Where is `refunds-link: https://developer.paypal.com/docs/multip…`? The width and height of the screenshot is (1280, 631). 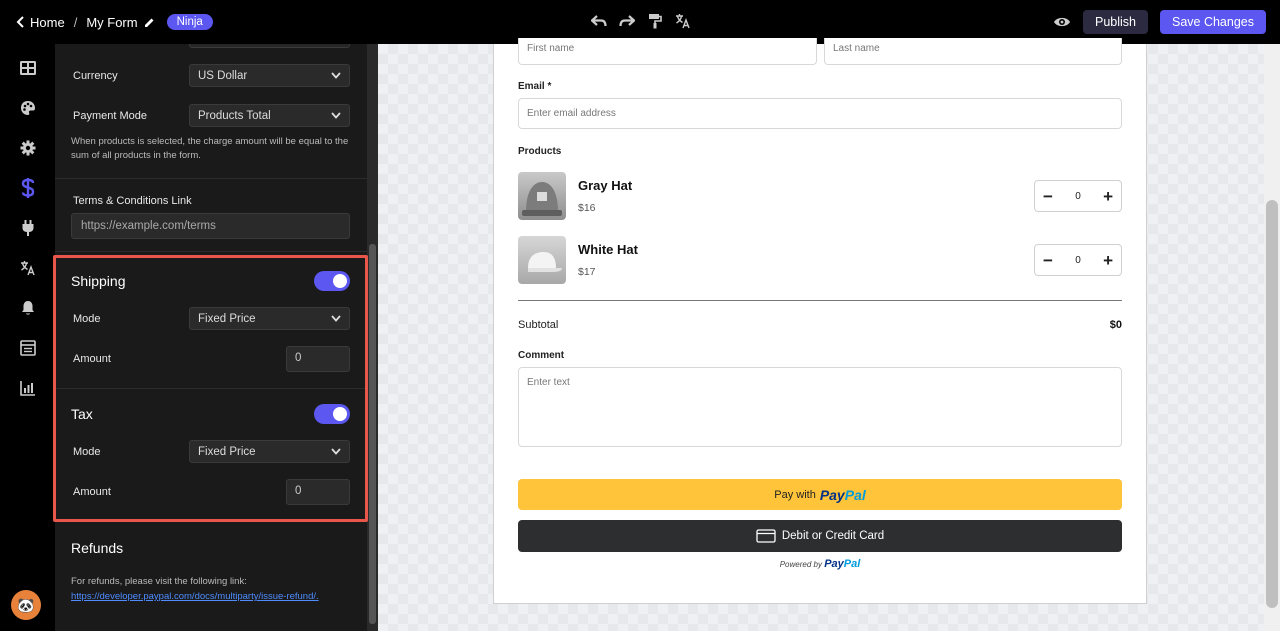
refunds-link: https://developer.paypal.com/docs/multip… is located at coordinates (195, 596).